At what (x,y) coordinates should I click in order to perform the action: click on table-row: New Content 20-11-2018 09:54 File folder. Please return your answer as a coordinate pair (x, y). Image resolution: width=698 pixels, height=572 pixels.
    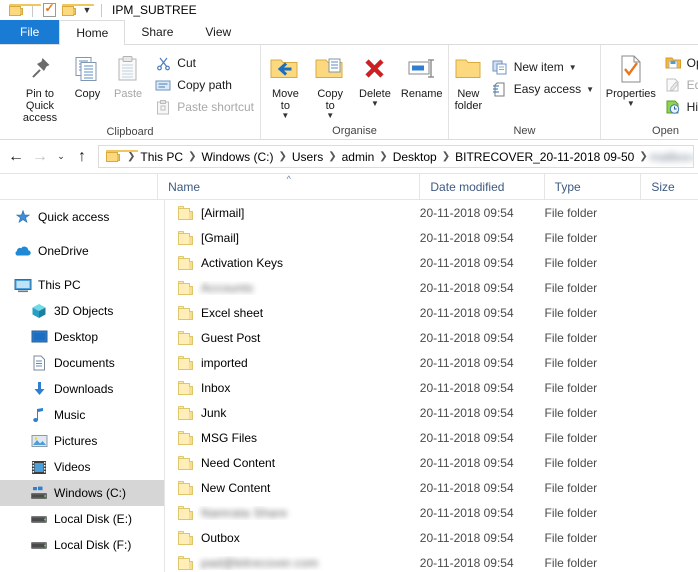
    Looking at the image, I should click on (431, 487).